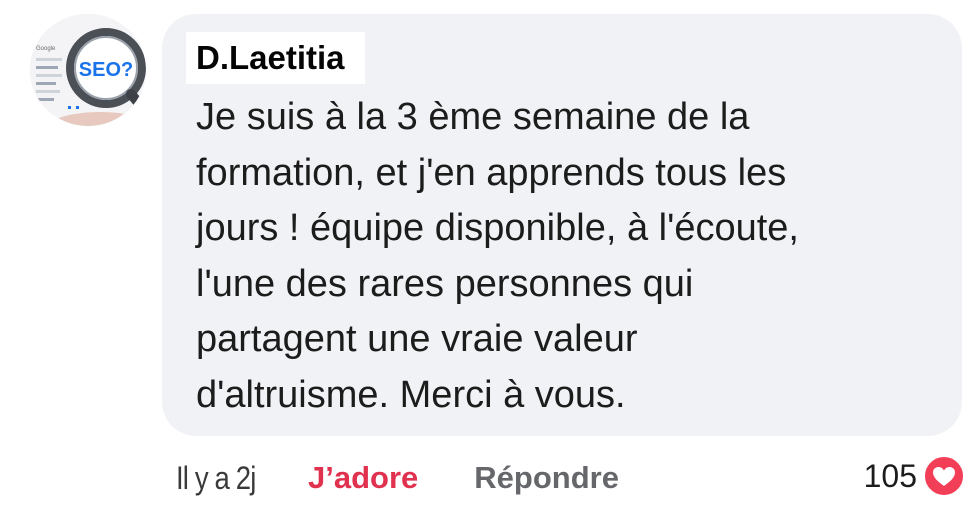 The width and height of the screenshot is (973, 514). I want to click on comment-actions-row: Il y a 2j J’adore Répondre, so click(397, 478).